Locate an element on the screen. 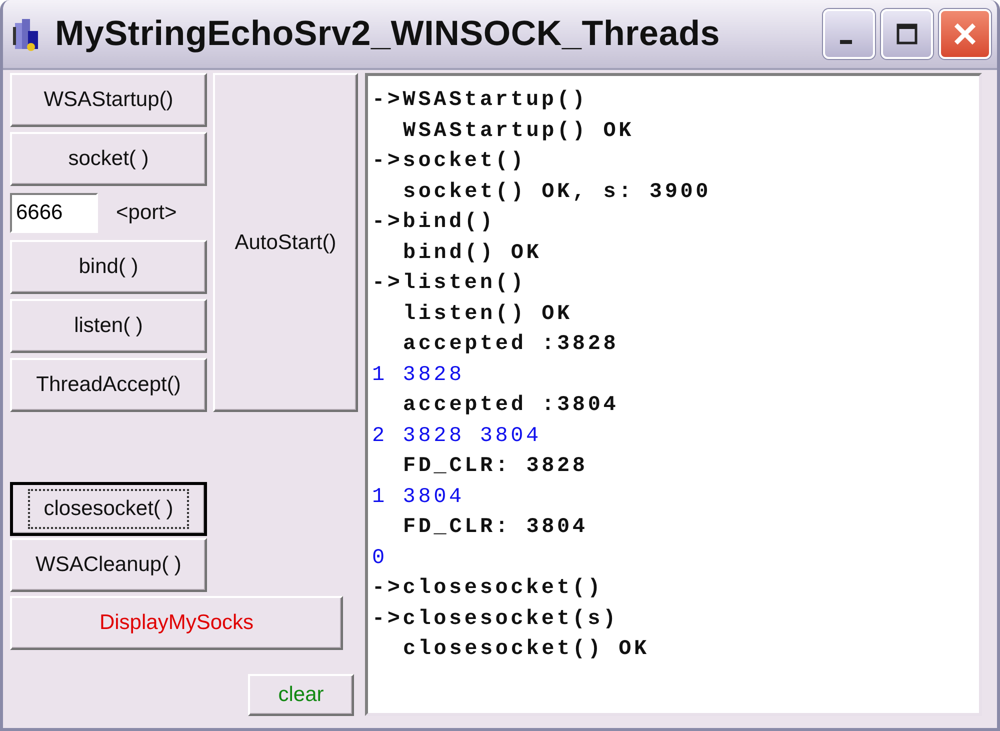 This screenshot has width=1000, height=731. display-sockets-button: DisplayMySocks is located at coordinates (176, 623).